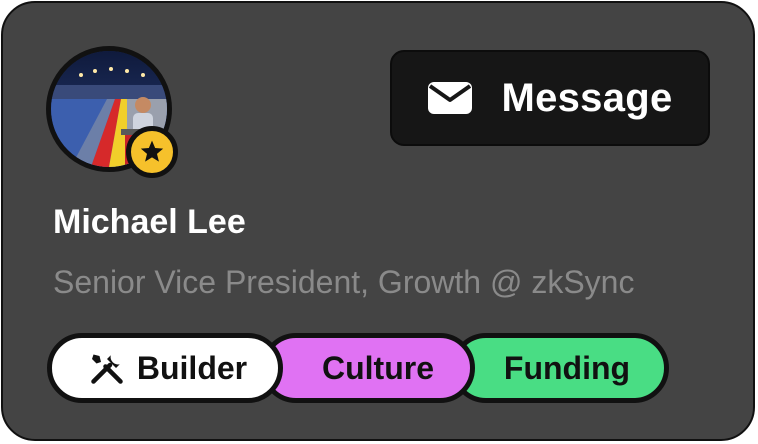 Image resolution: width=758 pixels, height=444 pixels. Describe the element at coordinates (112, 112) in the screenshot. I see `avatar-group` at that location.